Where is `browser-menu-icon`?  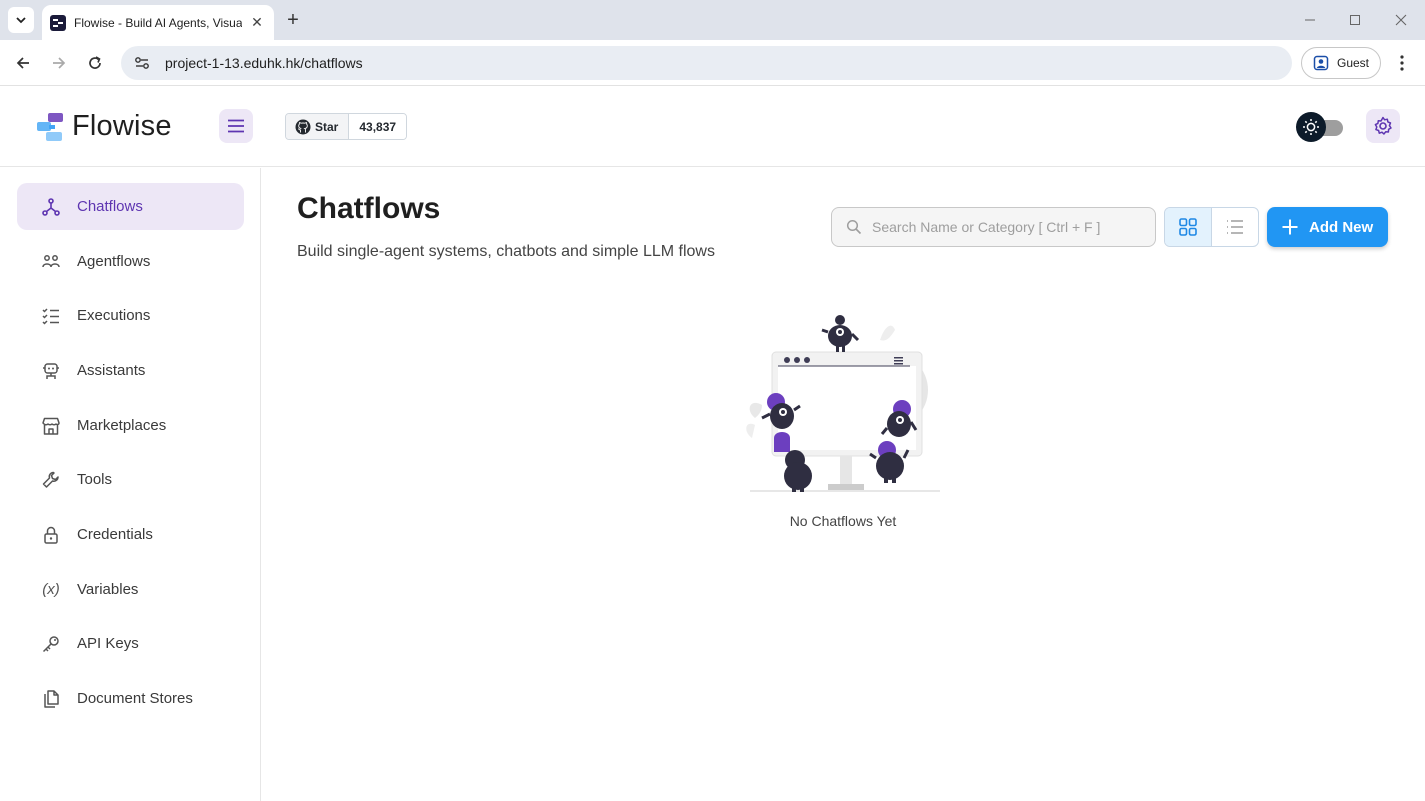
browser-menu-icon is located at coordinates (1402, 63).